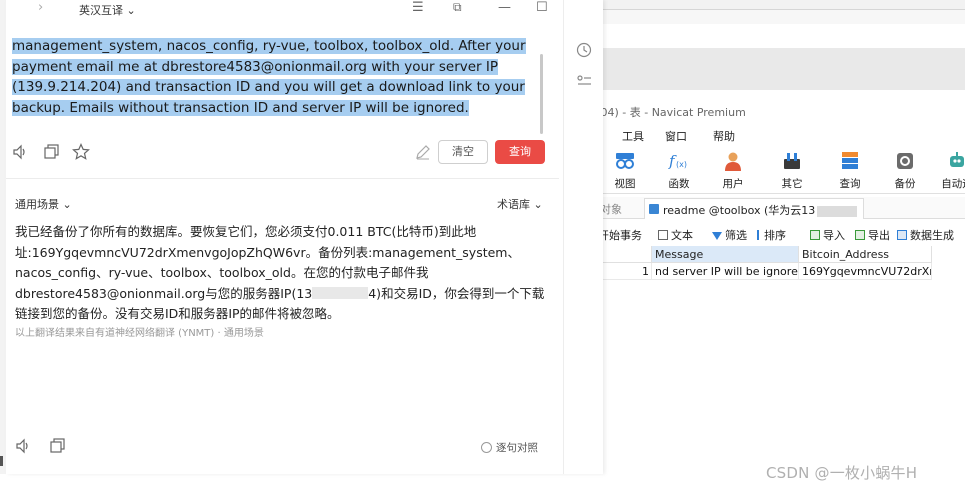 The image size is (965, 494). I want to click on history-clock-icon, so click(584, 50).